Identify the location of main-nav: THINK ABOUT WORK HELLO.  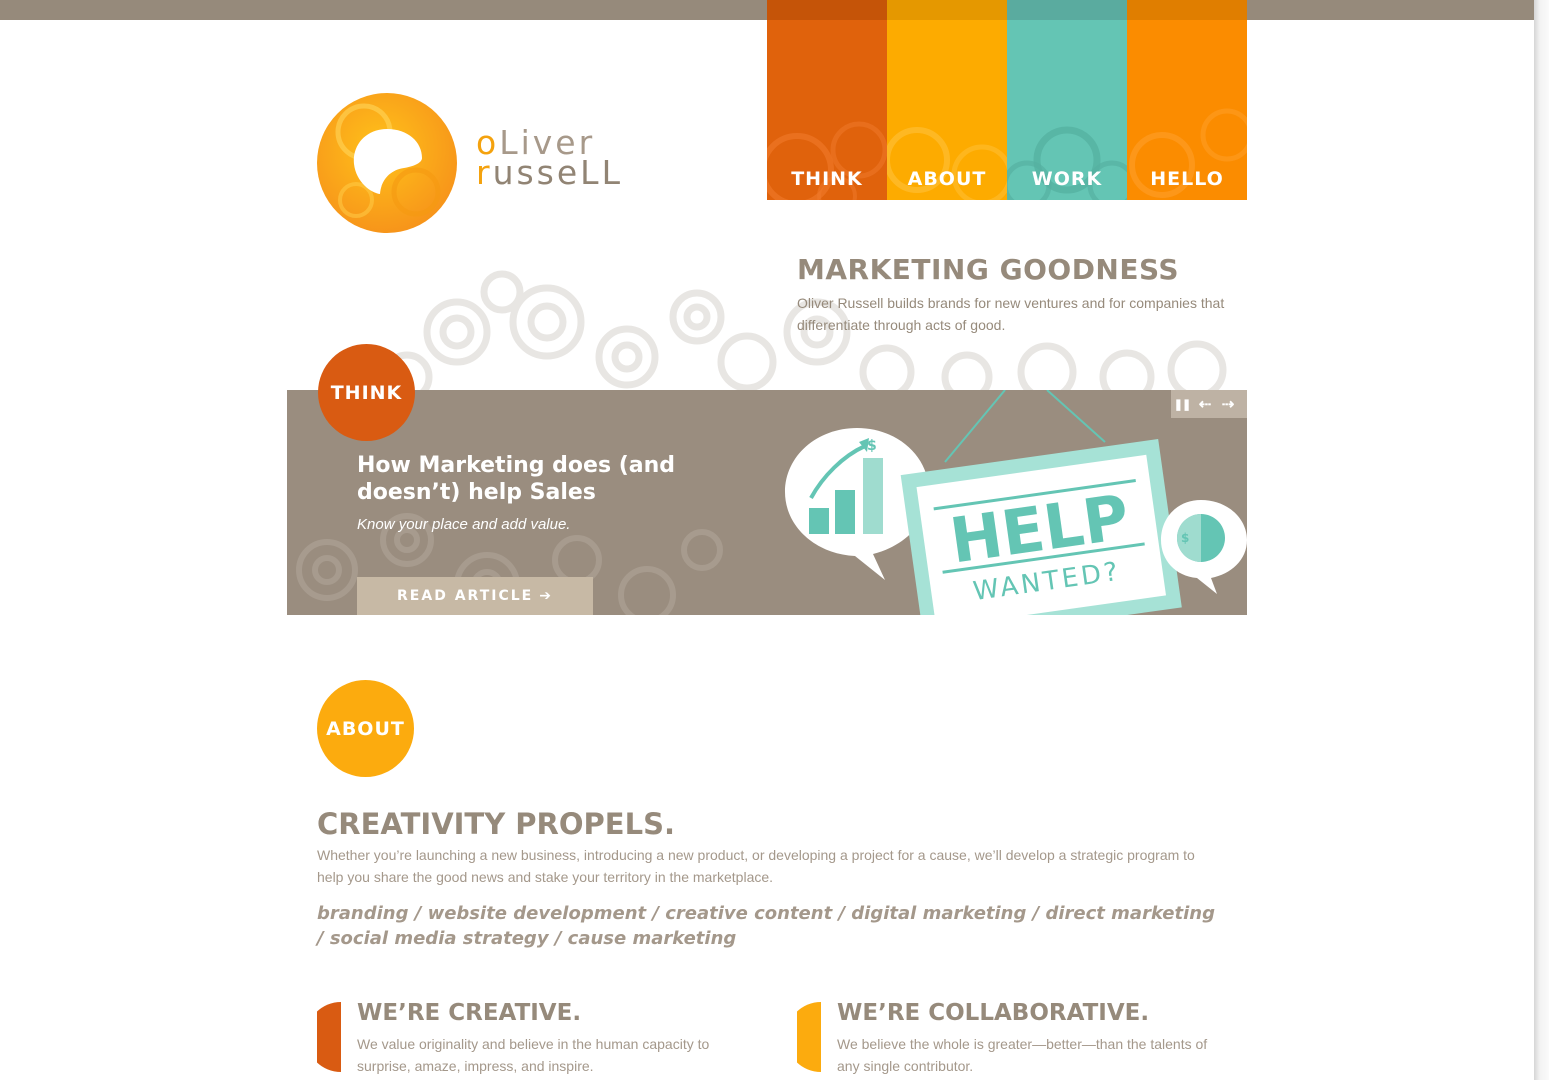
(1007, 100).